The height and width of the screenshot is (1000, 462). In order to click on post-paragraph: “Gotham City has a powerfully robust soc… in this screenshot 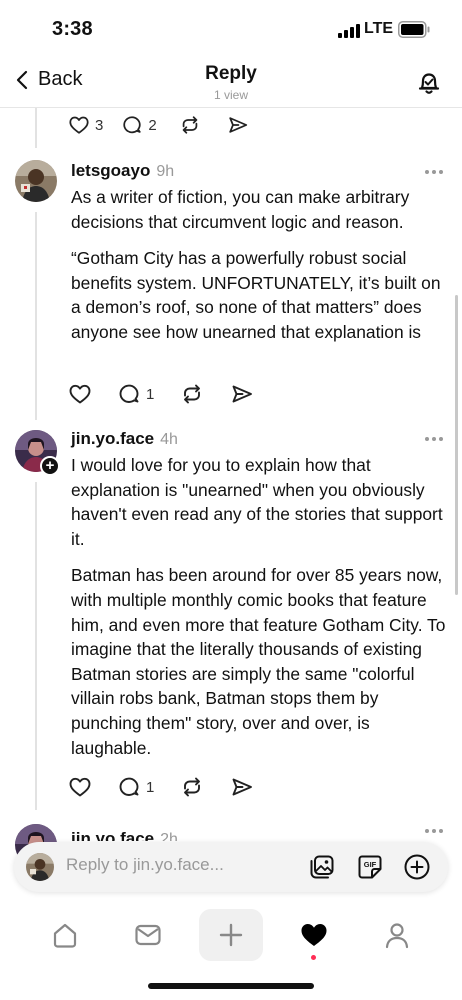, I will do `click(256, 295)`.